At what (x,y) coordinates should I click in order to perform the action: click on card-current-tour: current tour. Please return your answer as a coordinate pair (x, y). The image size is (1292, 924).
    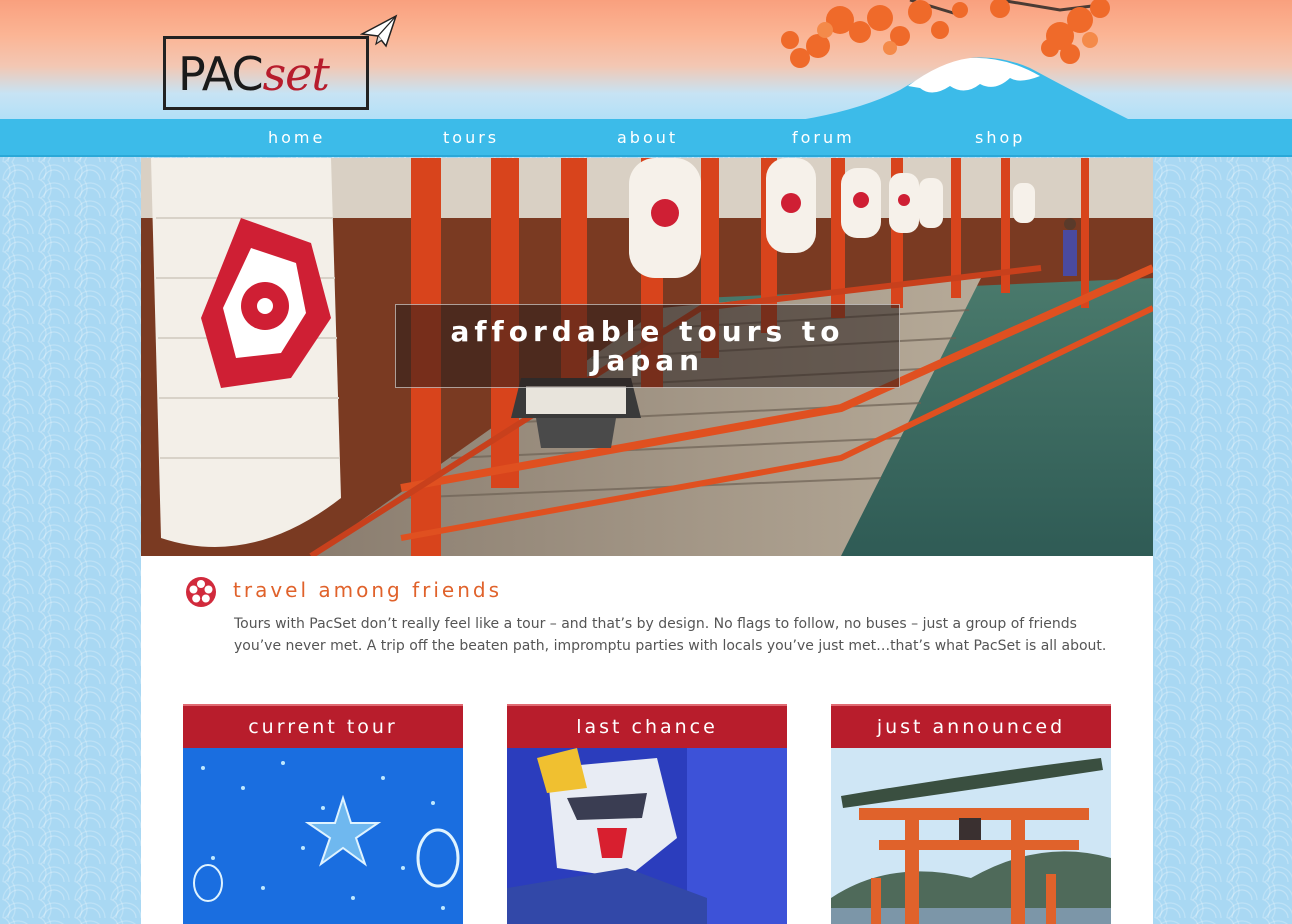
    Looking at the image, I should click on (323, 814).